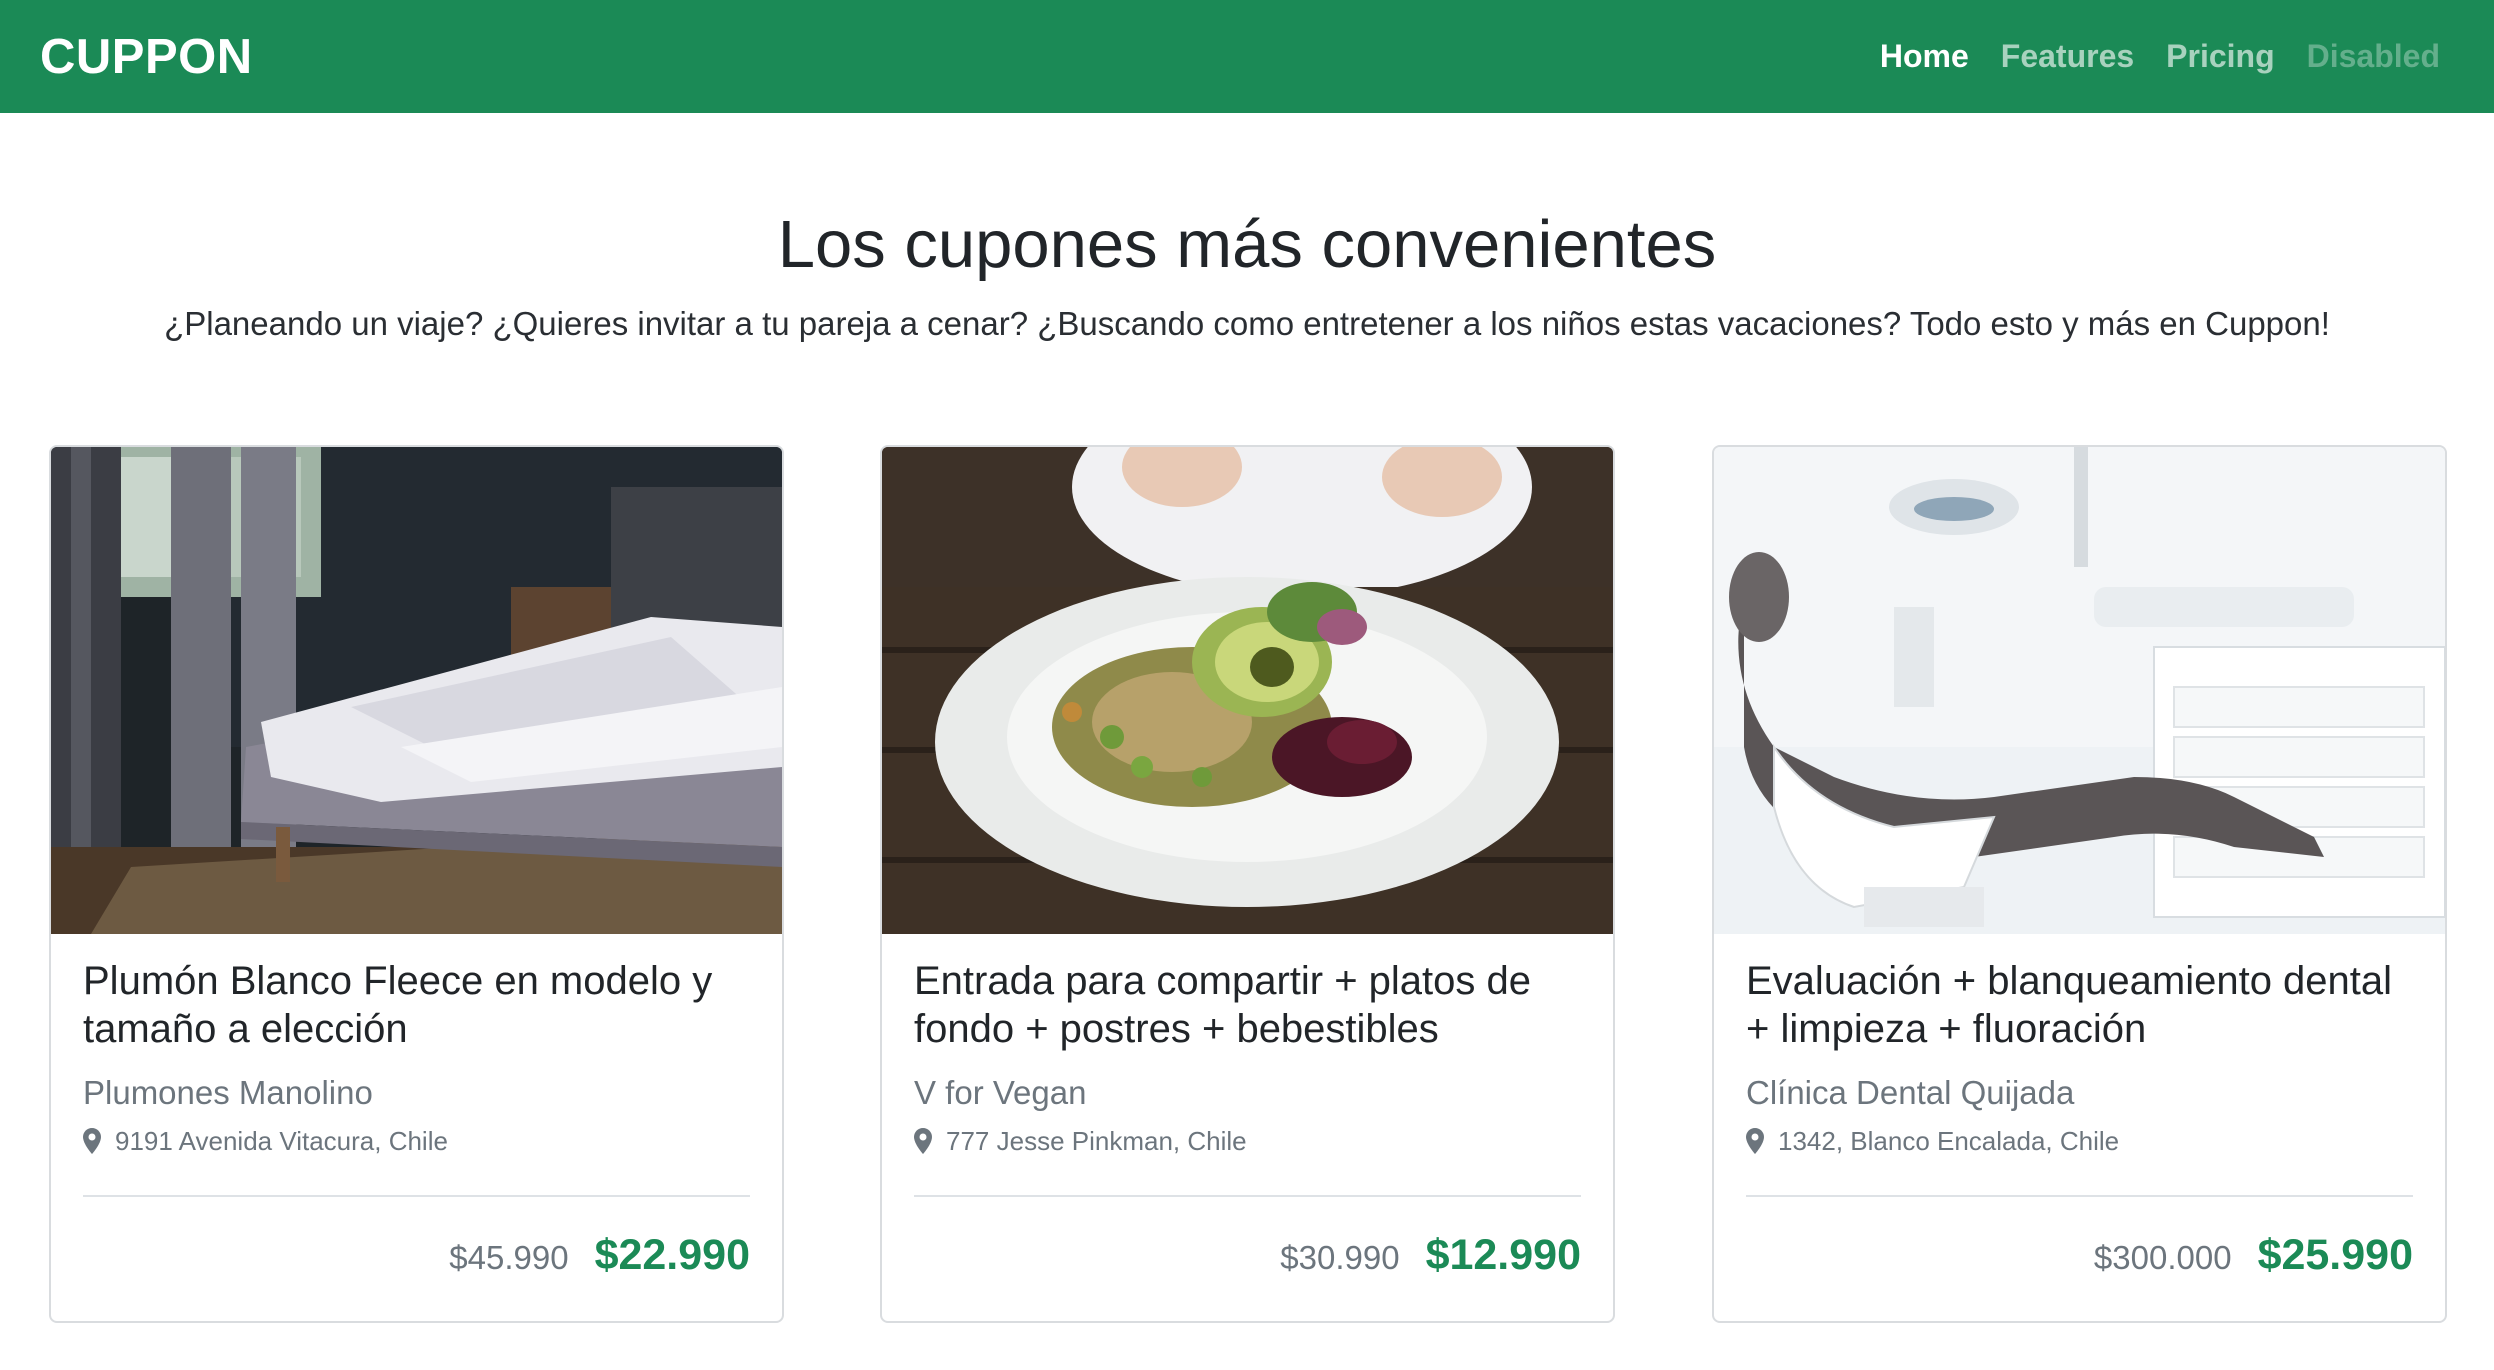 Image resolution: width=2494 pixels, height=1370 pixels. I want to click on nav-disabled-link: Disabled, so click(2373, 56).